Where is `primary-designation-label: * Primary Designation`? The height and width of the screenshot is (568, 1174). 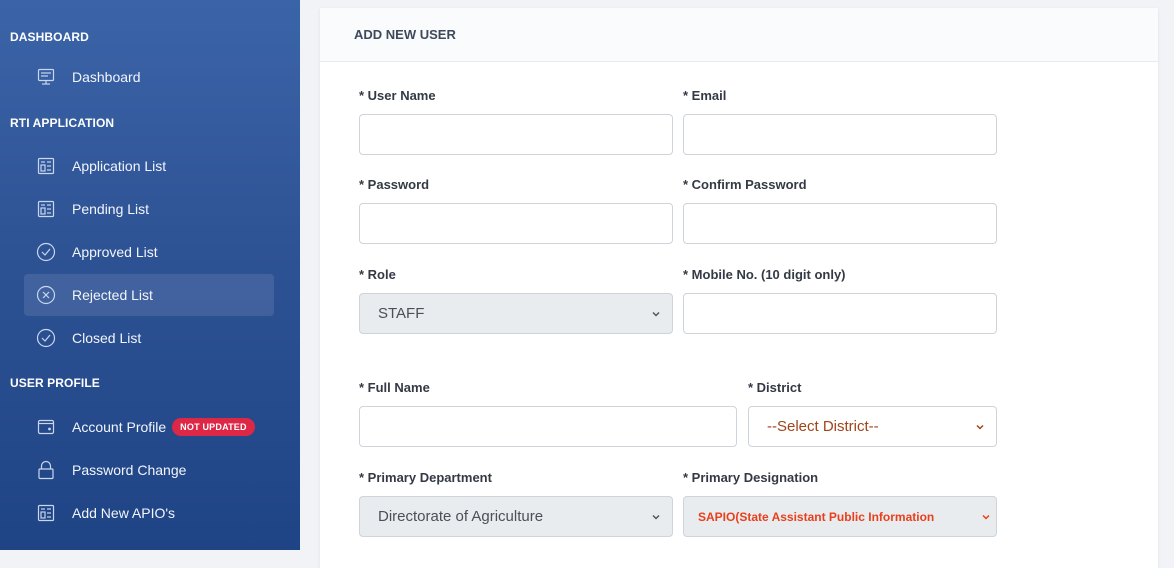 primary-designation-label: * Primary Designation is located at coordinates (751, 477).